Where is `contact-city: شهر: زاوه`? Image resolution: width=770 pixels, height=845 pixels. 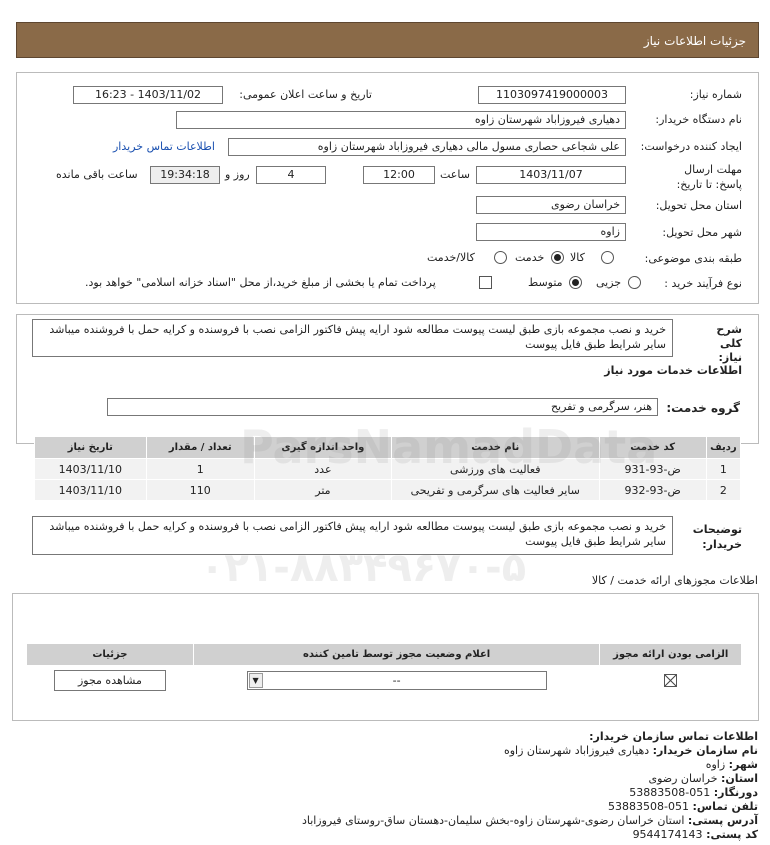
contact-city: شهر: زاوه is located at coordinates (732, 764).